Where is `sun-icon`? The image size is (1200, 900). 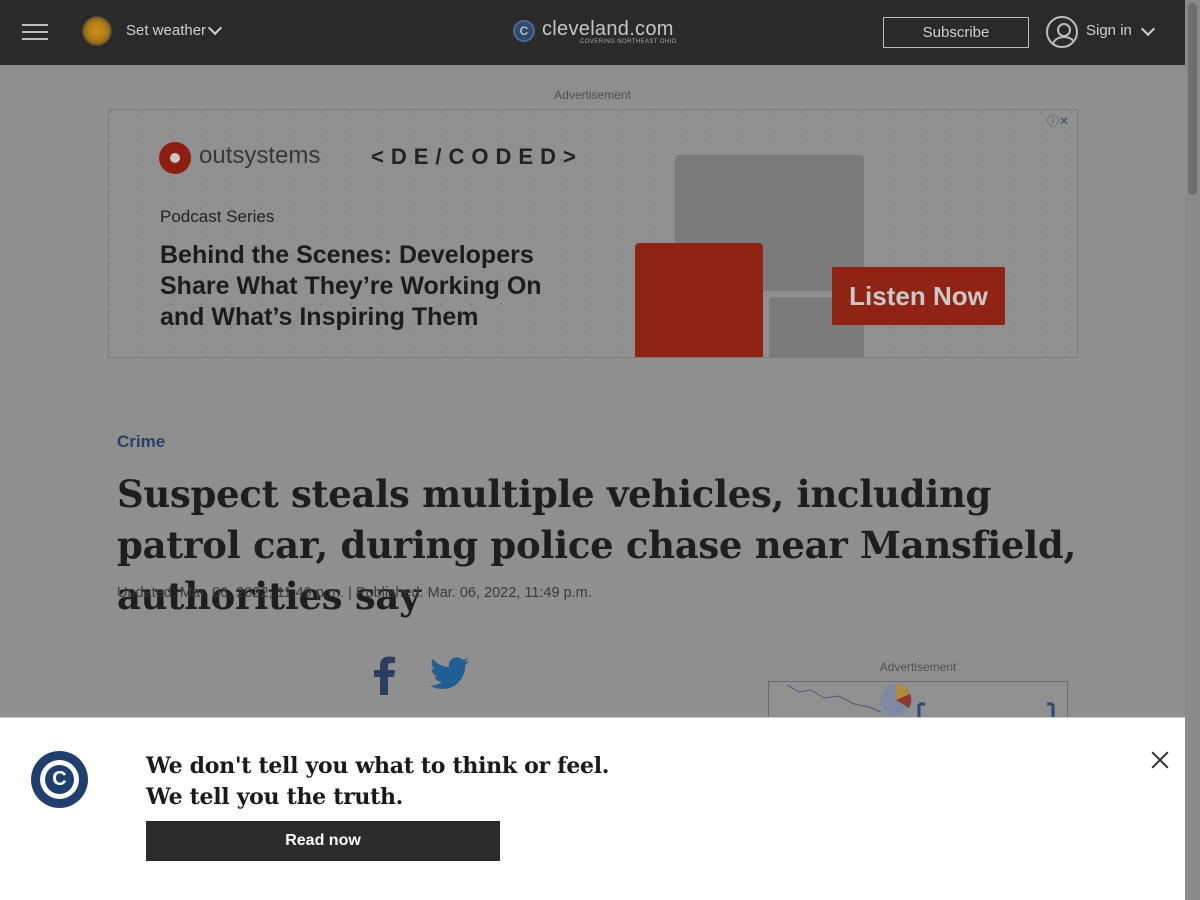 sun-icon is located at coordinates (97, 31).